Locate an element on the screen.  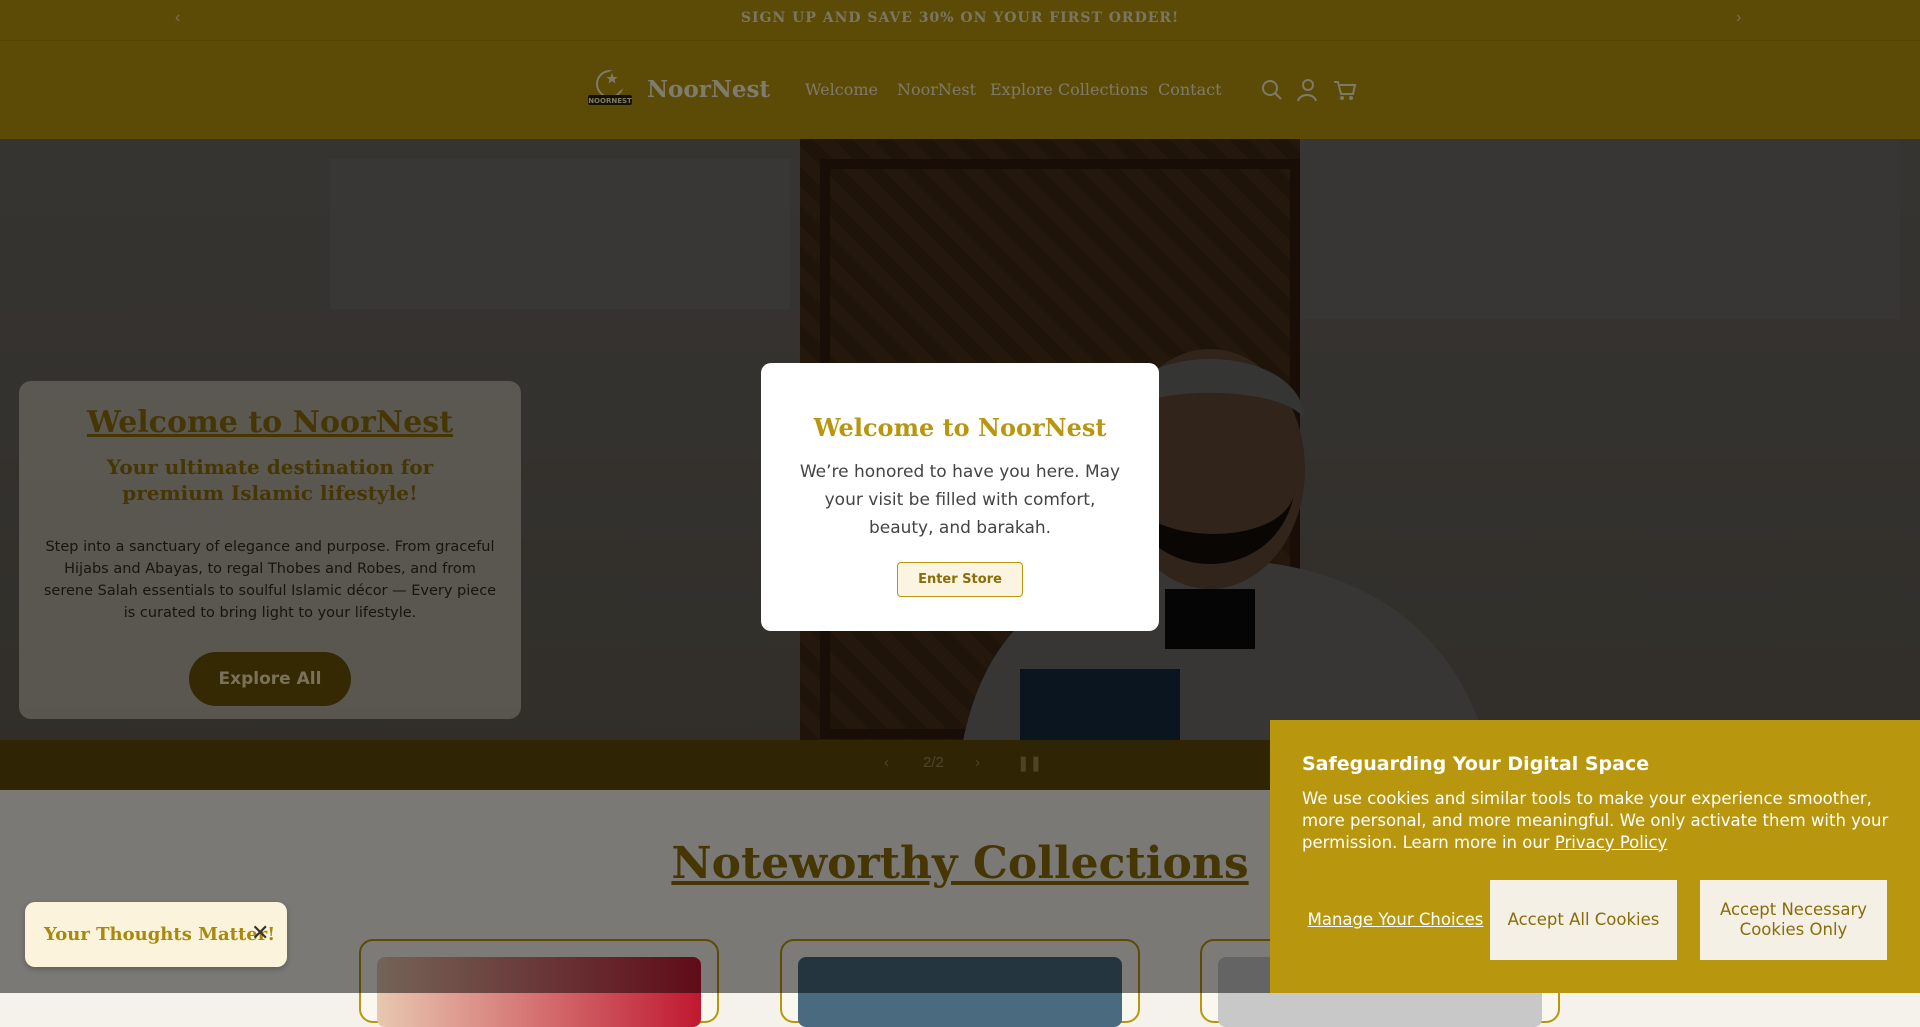
modal-title: Welcome to NoorNest is located at coordinates (960, 427).